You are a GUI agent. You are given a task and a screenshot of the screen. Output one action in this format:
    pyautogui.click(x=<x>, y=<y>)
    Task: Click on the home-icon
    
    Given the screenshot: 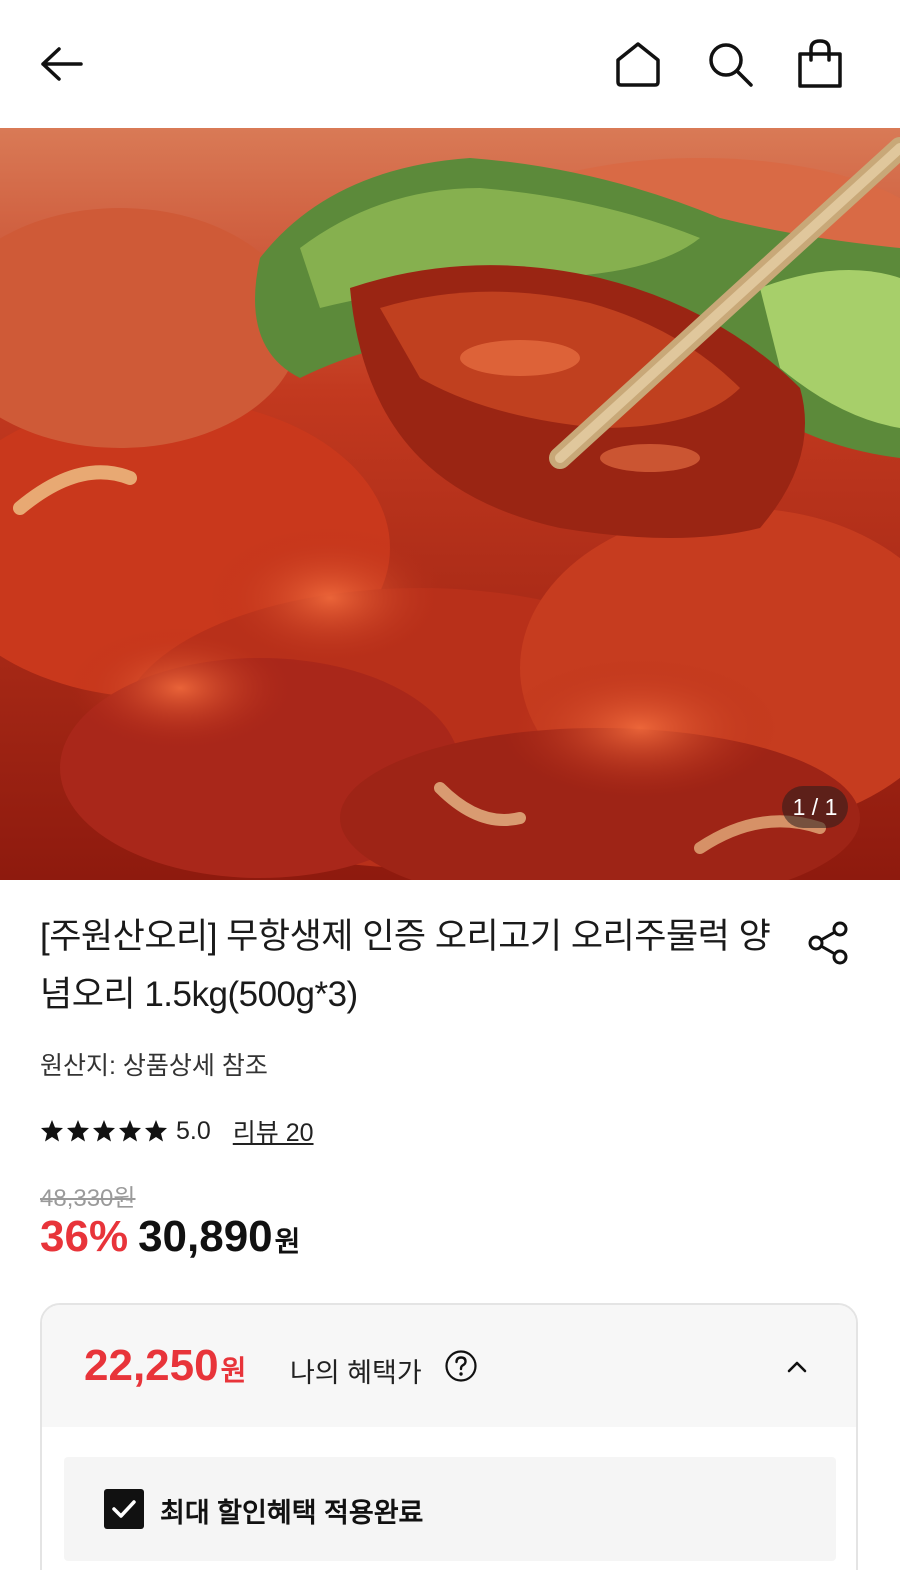 What is the action you would take?
    pyautogui.click(x=638, y=64)
    